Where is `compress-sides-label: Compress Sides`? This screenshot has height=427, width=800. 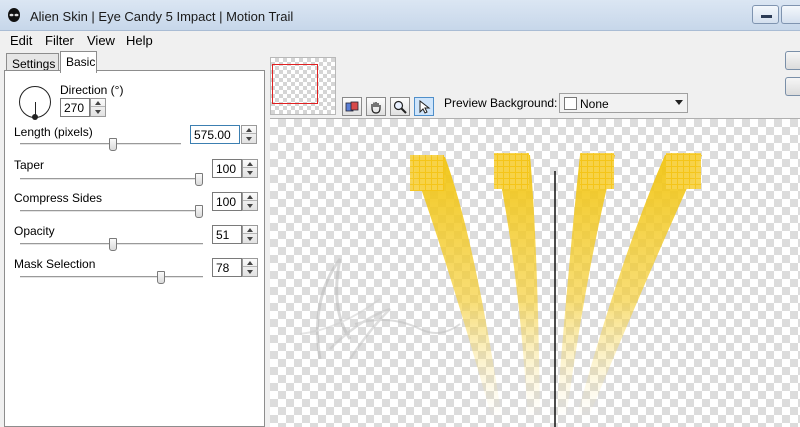
compress-sides-label: Compress Sides is located at coordinates (58, 198).